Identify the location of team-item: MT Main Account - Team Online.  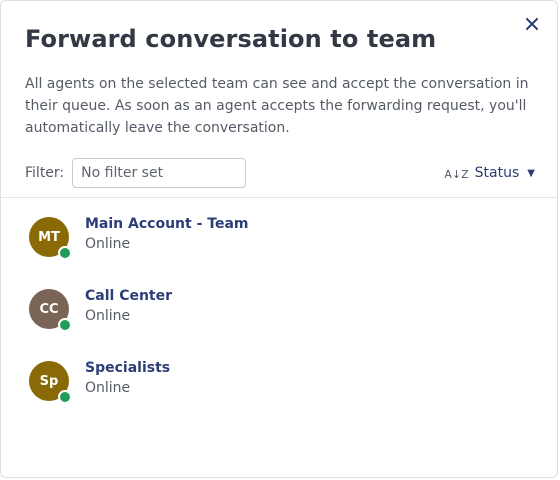
(279, 237).